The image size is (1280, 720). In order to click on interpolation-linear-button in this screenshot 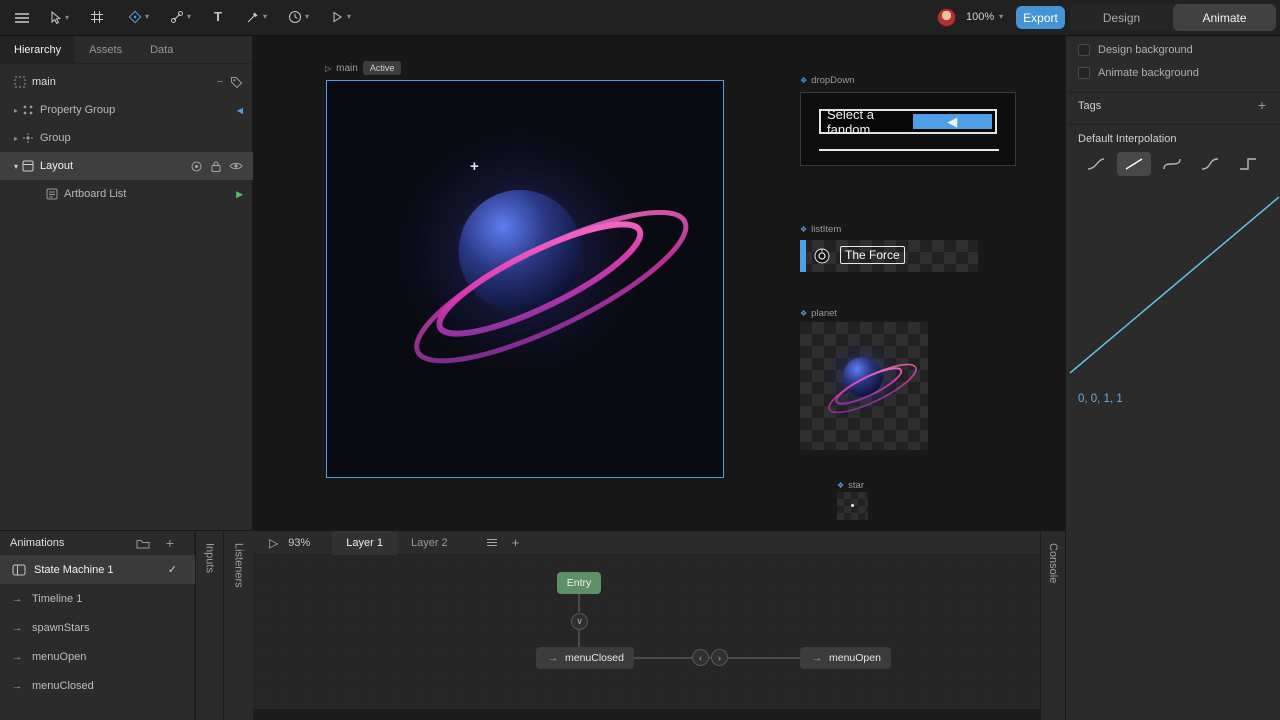, I will do `click(1134, 164)`.